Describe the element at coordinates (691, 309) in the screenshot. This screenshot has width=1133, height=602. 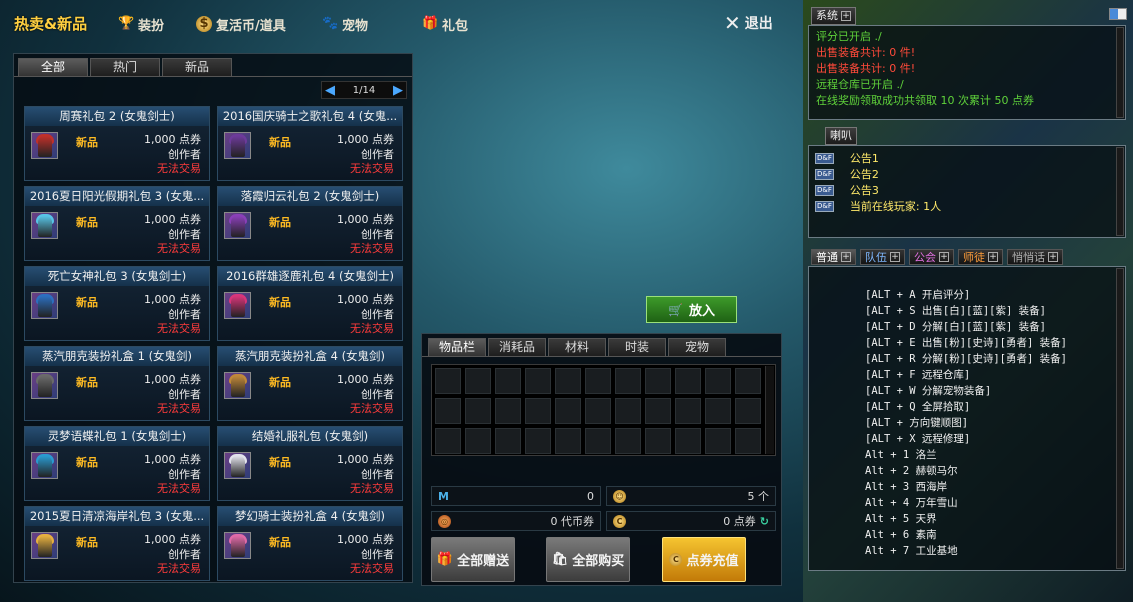
I see `put-in-button: 🛒 放入` at that location.